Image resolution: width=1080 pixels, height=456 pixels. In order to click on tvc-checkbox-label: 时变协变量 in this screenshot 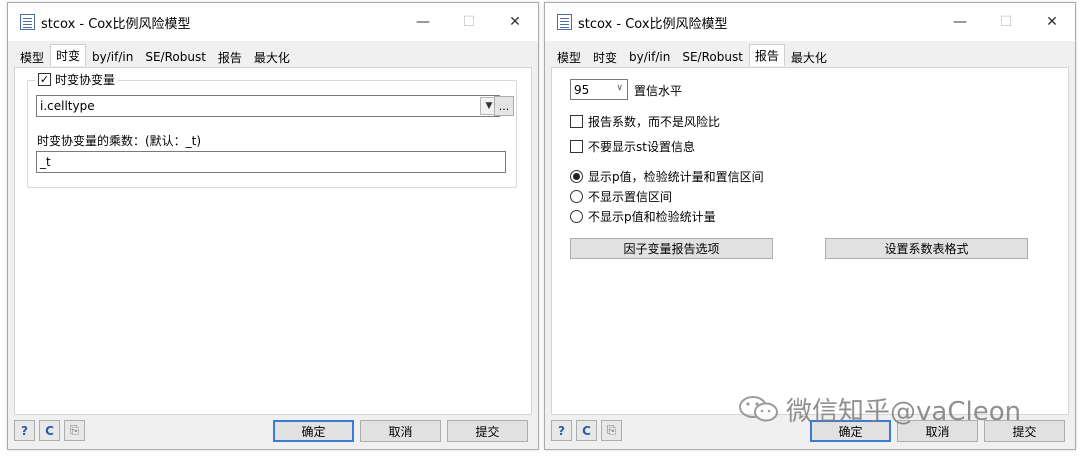, I will do `click(85, 80)`.